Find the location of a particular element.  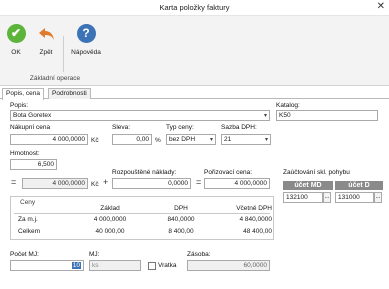

nakupni-cena-label: Nákupní cena is located at coordinates (30, 127).